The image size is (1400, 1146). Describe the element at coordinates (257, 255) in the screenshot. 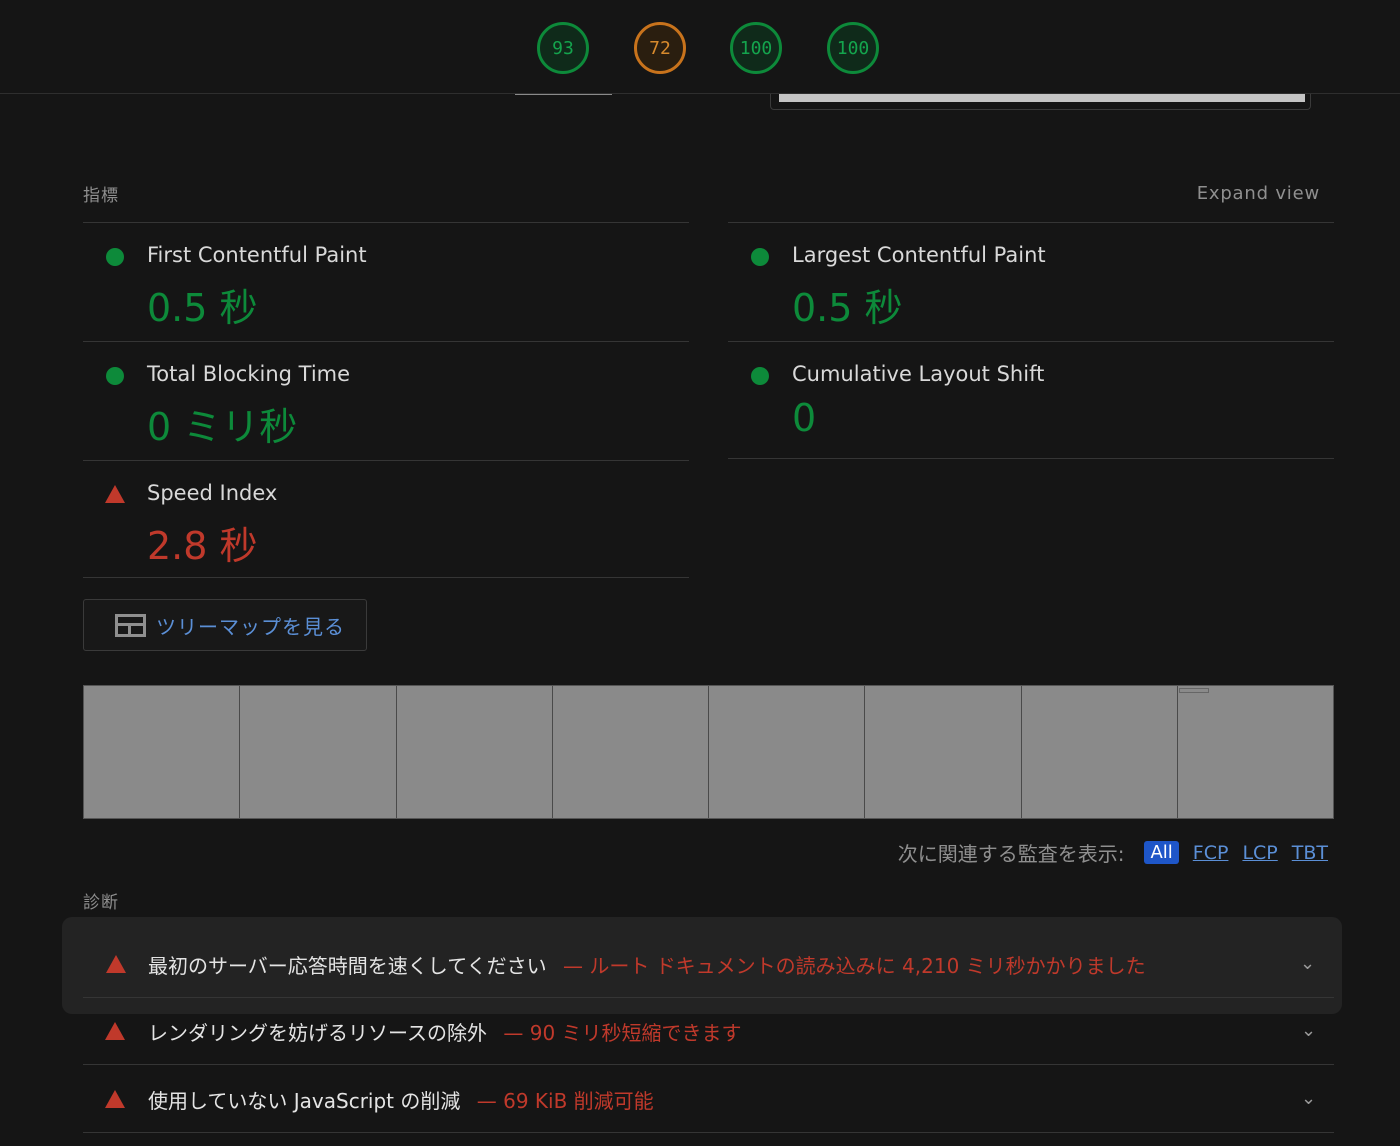

I see `metric-title: First Contentful Paint` at that location.